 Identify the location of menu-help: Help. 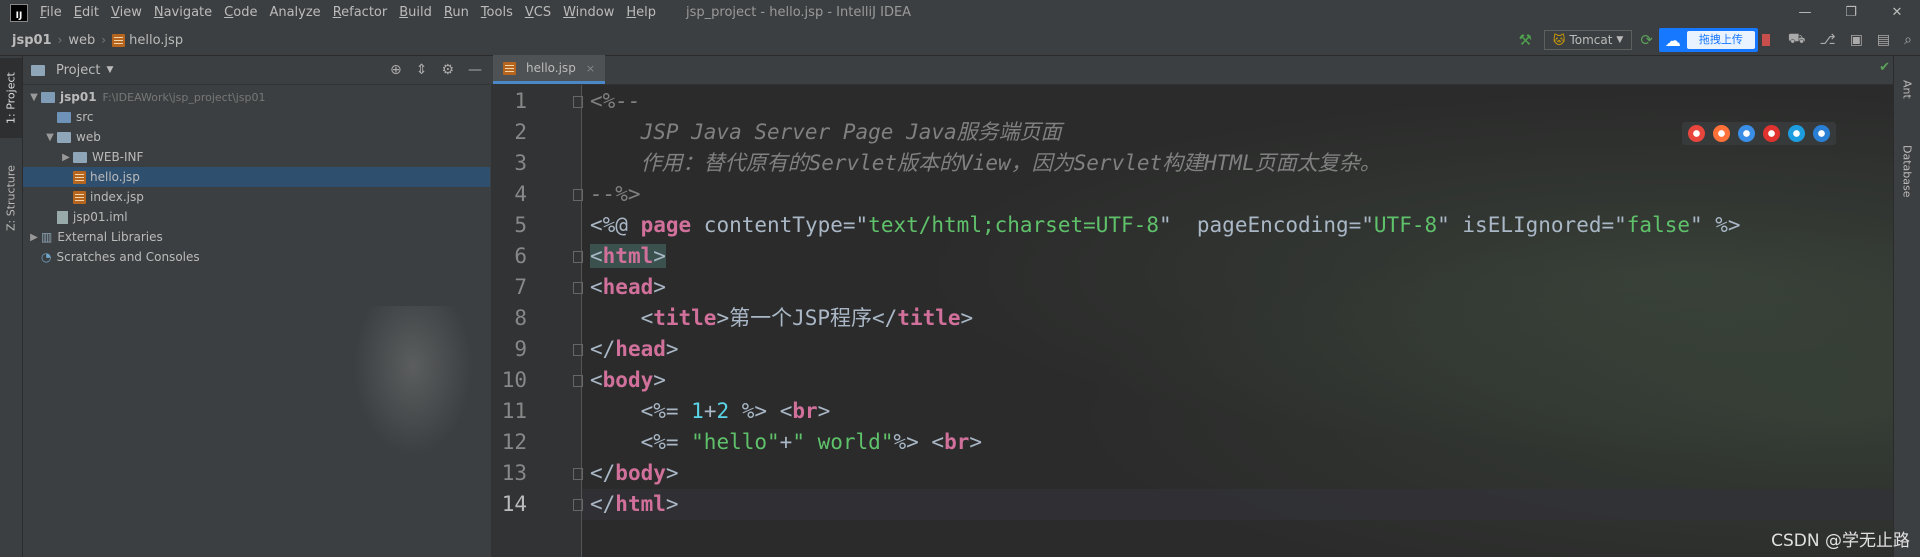
(641, 12).